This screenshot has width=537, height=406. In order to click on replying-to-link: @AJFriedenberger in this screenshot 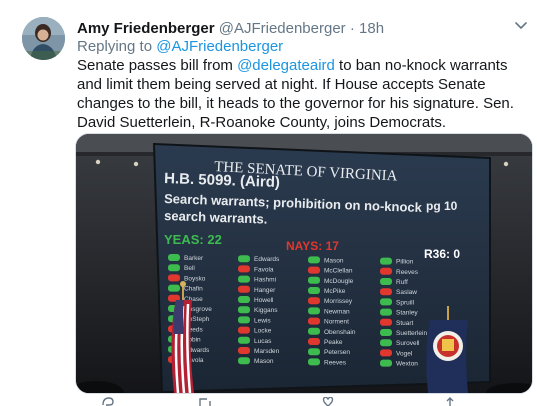, I will do `click(219, 46)`.